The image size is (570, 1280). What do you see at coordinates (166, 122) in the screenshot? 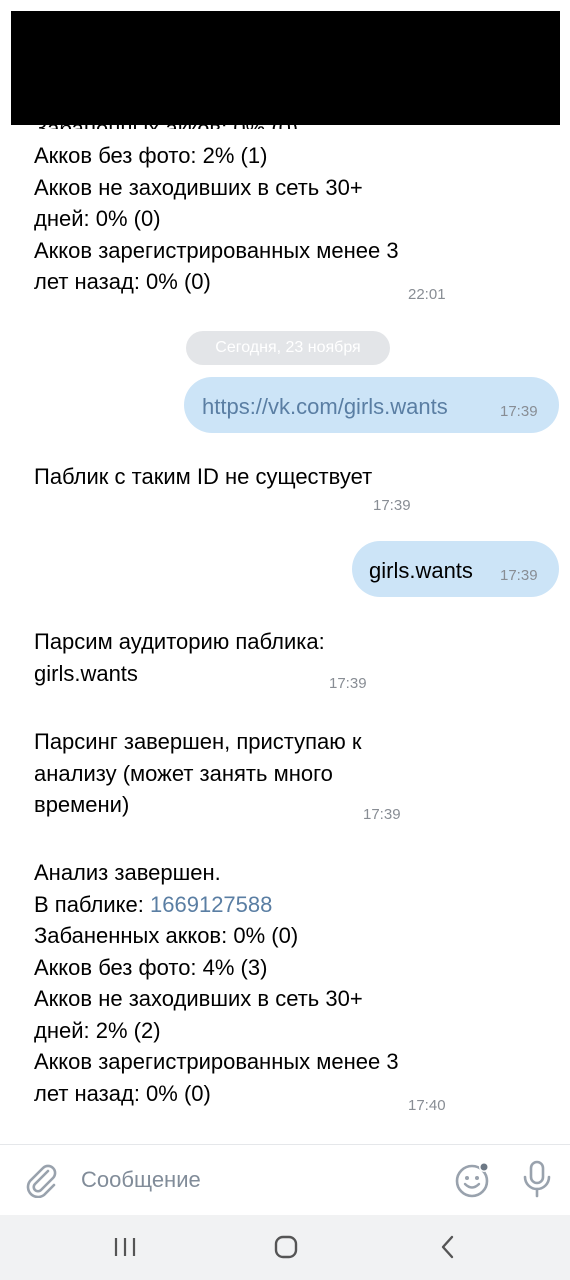
I see `clipped-message-line: Забаненных акков: 0% (0)` at bounding box center [166, 122].